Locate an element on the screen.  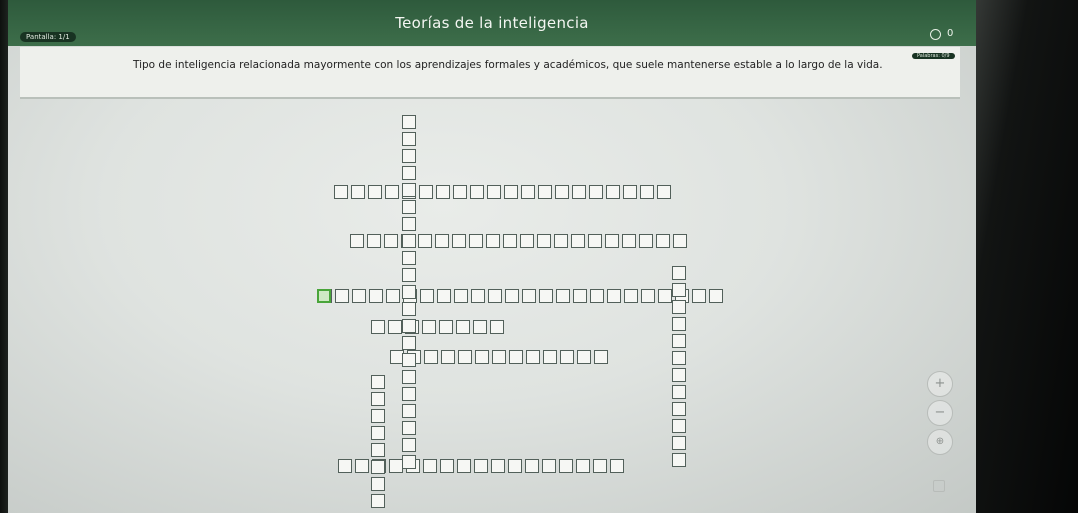
zoom-reset-button: ⊕ is located at coordinates (940, 442).